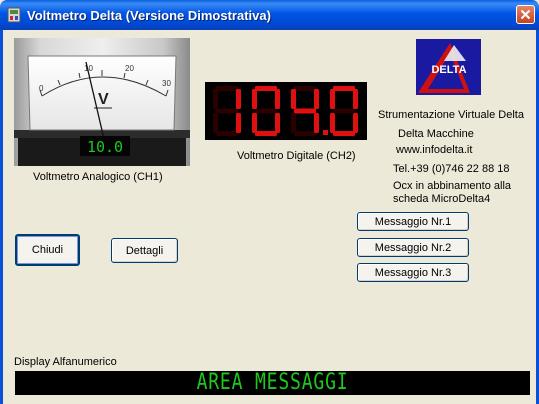  I want to click on window-title: Voltmetro Delta (Versione Dimostrativa), so click(149, 15).